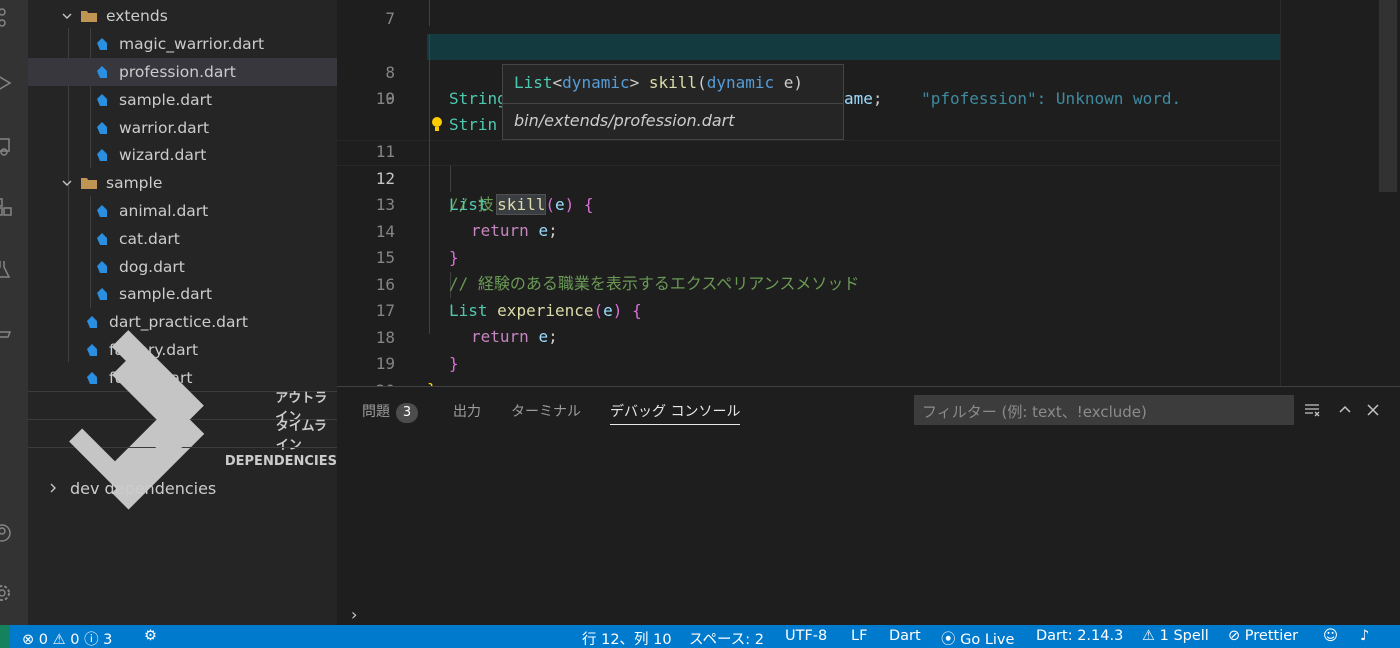 The image size is (1400, 648). What do you see at coordinates (43, 640) in the screenshot?
I see `error-count: 0` at bounding box center [43, 640].